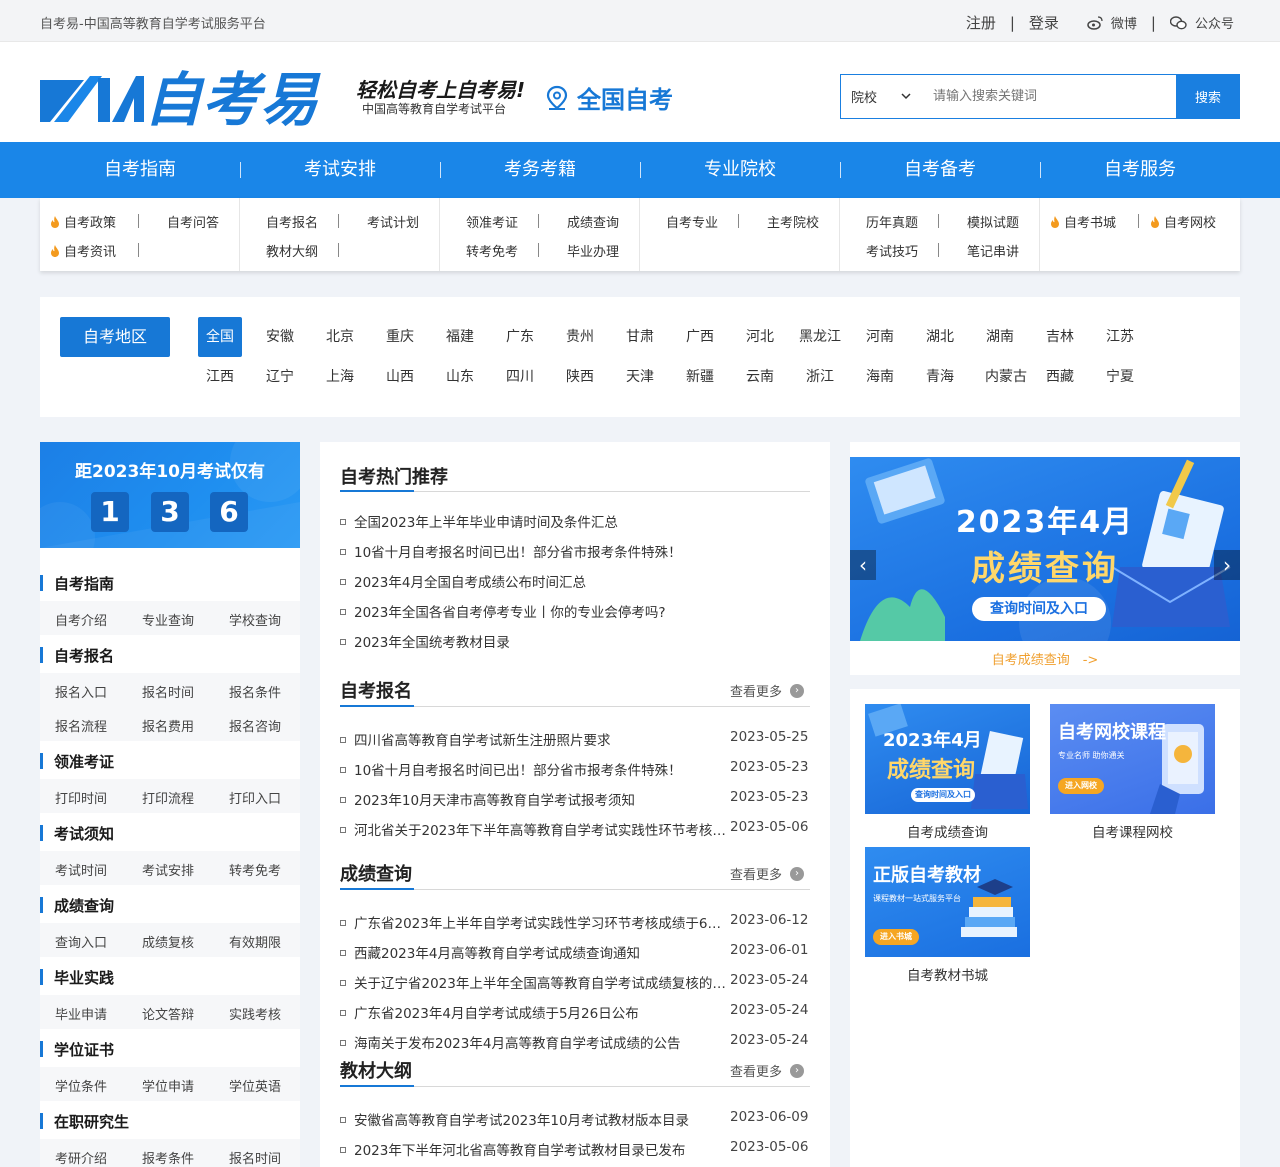 Image resolution: width=1280 pixels, height=1167 pixels. Describe the element at coordinates (580, 377) in the screenshot. I see `region-option: 陕西` at that location.